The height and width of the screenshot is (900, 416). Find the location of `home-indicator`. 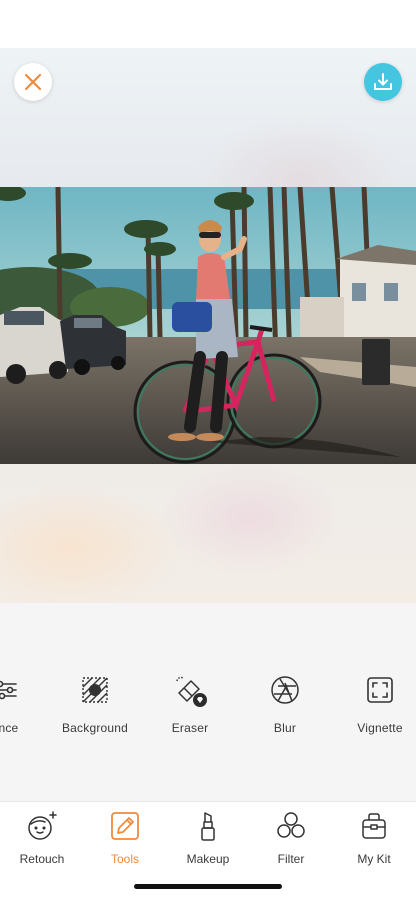

home-indicator is located at coordinates (208, 886).